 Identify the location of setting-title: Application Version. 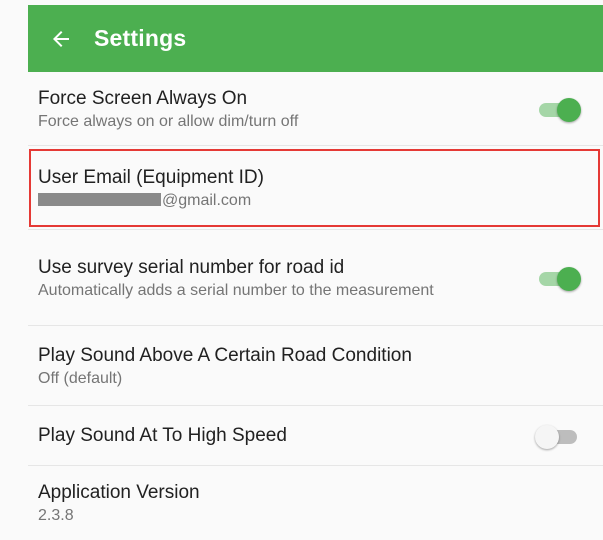
(119, 492).